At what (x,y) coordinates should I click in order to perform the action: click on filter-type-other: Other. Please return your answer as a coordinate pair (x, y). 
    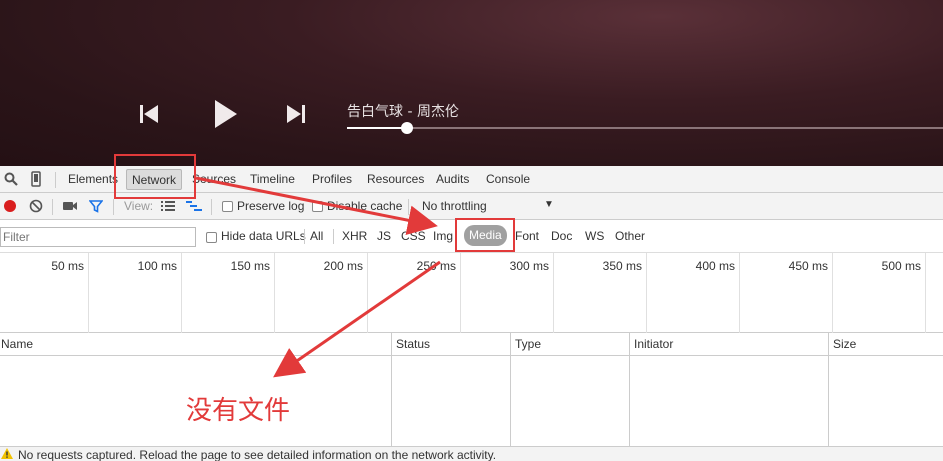
    Looking at the image, I should click on (630, 236).